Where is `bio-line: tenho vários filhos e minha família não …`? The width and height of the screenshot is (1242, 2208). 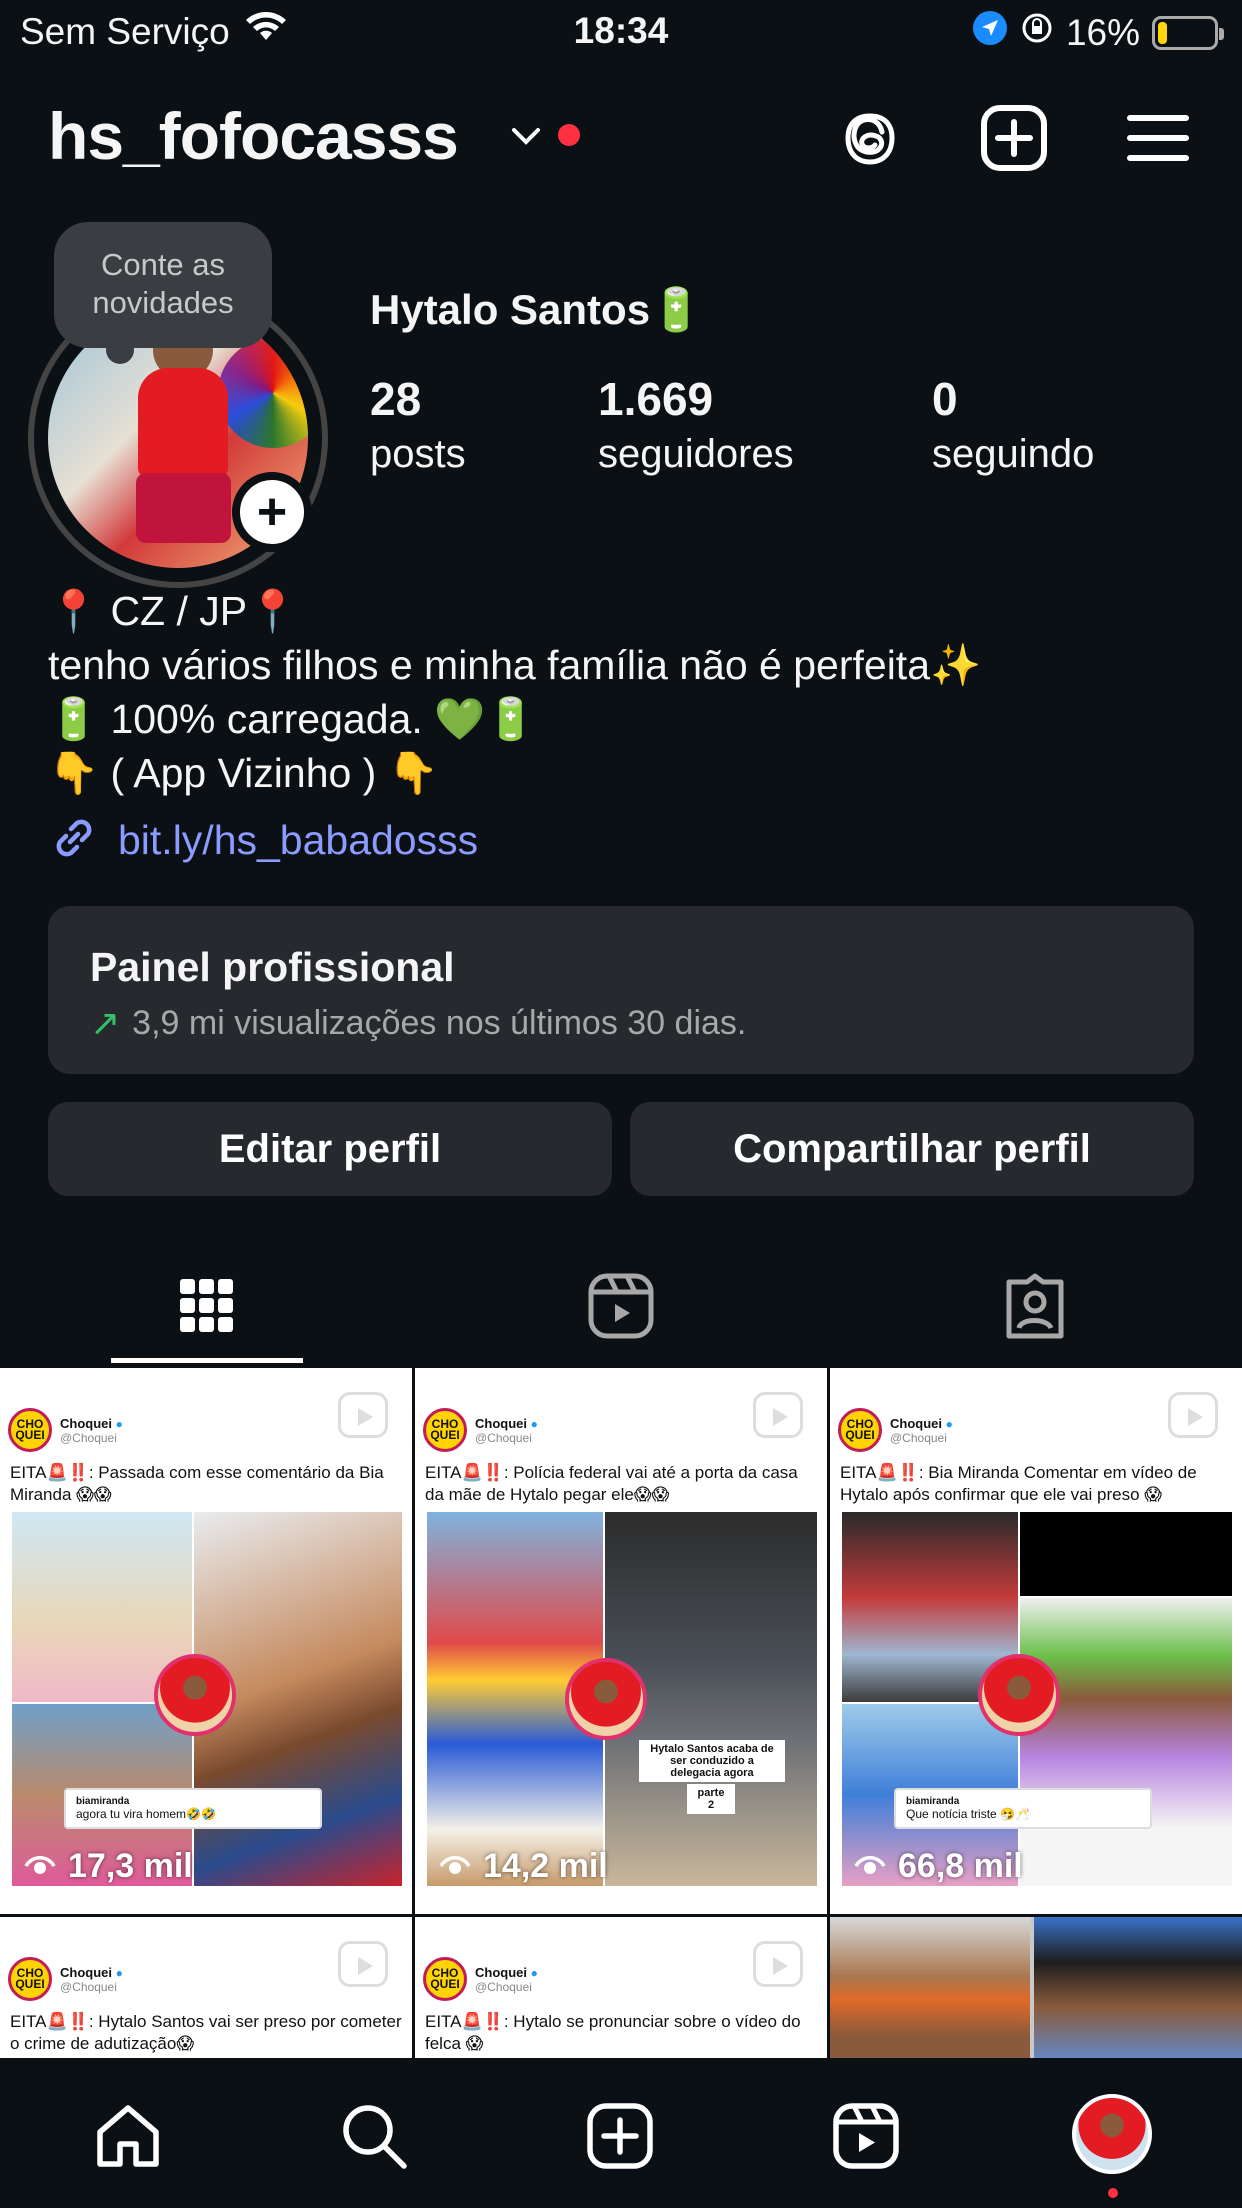 bio-line: tenho vários filhos e minha família não … is located at coordinates (515, 665).